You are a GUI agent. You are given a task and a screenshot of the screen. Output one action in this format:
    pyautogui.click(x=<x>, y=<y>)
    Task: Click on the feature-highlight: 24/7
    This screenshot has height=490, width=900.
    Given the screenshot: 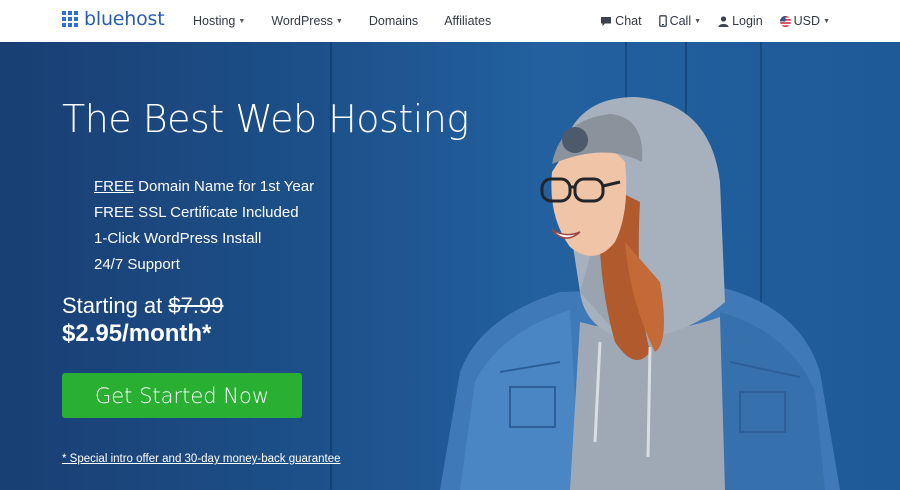 What is the action you would take?
    pyautogui.click(x=109, y=264)
    